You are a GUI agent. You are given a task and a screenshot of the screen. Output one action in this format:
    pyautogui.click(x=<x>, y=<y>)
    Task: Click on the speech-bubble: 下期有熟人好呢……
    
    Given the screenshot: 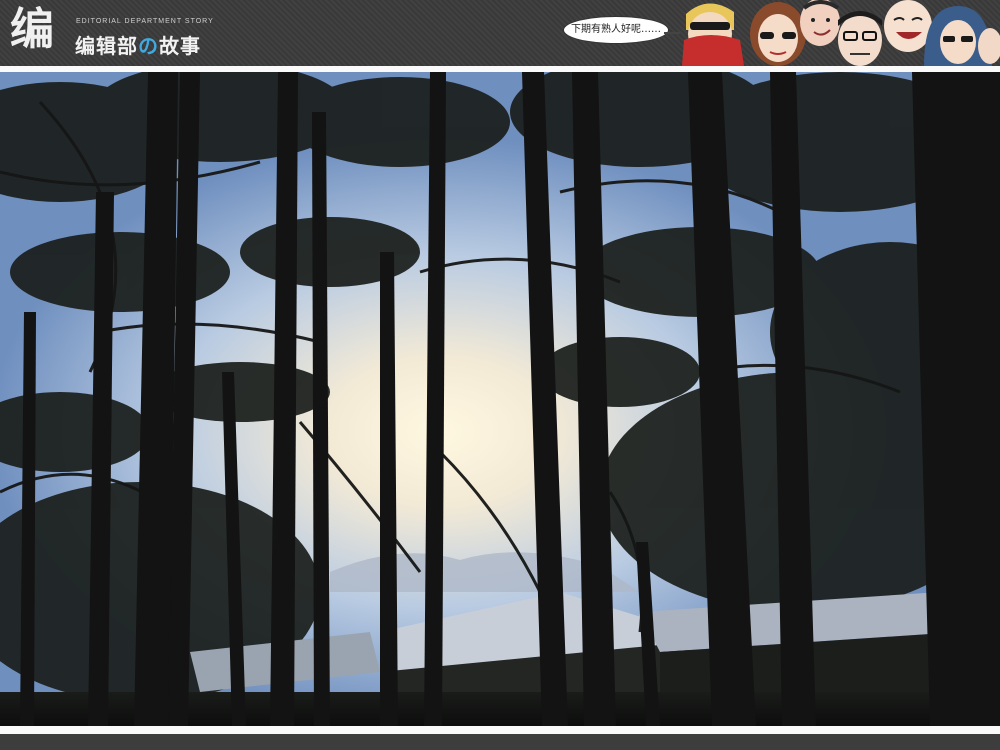 What is the action you would take?
    pyautogui.click(x=616, y=30)
    